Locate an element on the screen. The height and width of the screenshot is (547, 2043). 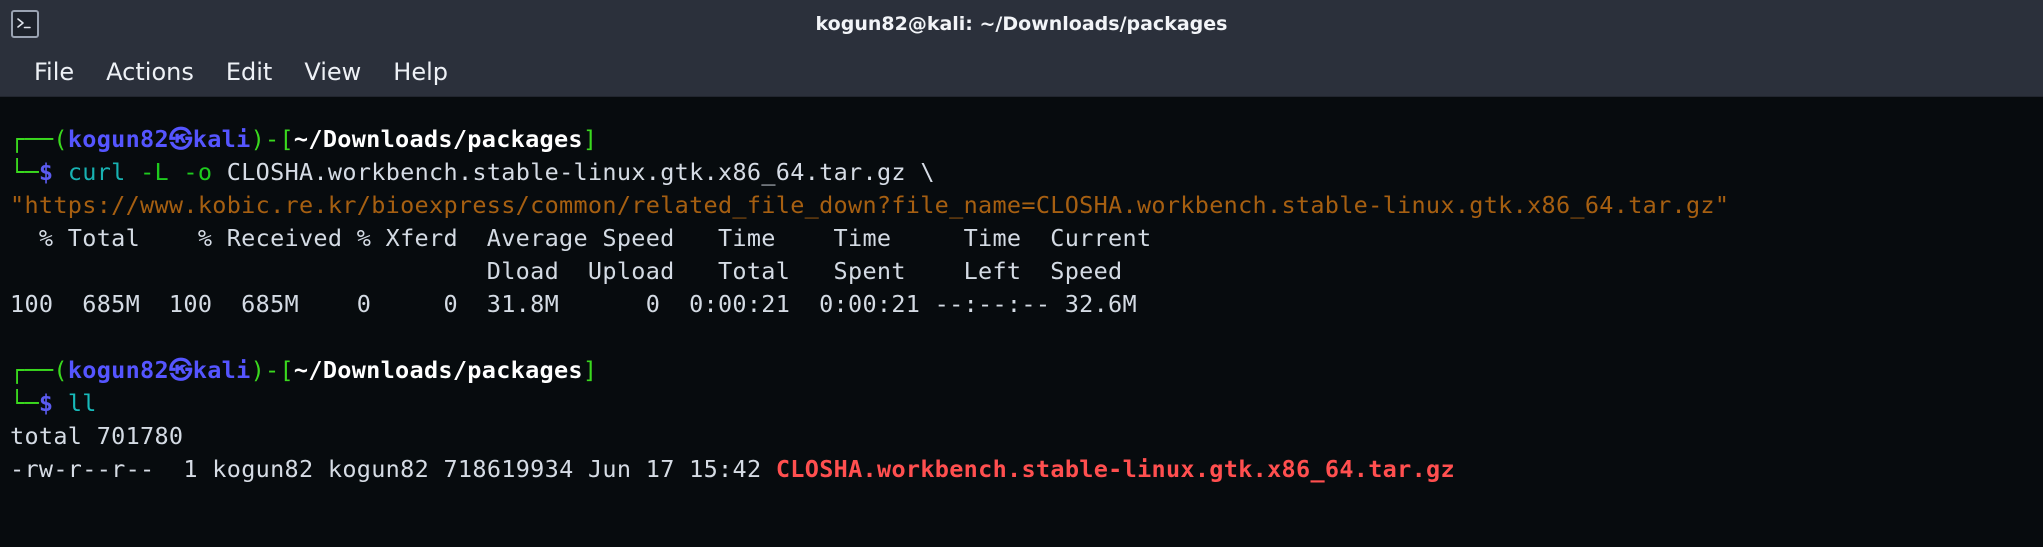
file-link-count: 1 is located at coordinates (190, 469).